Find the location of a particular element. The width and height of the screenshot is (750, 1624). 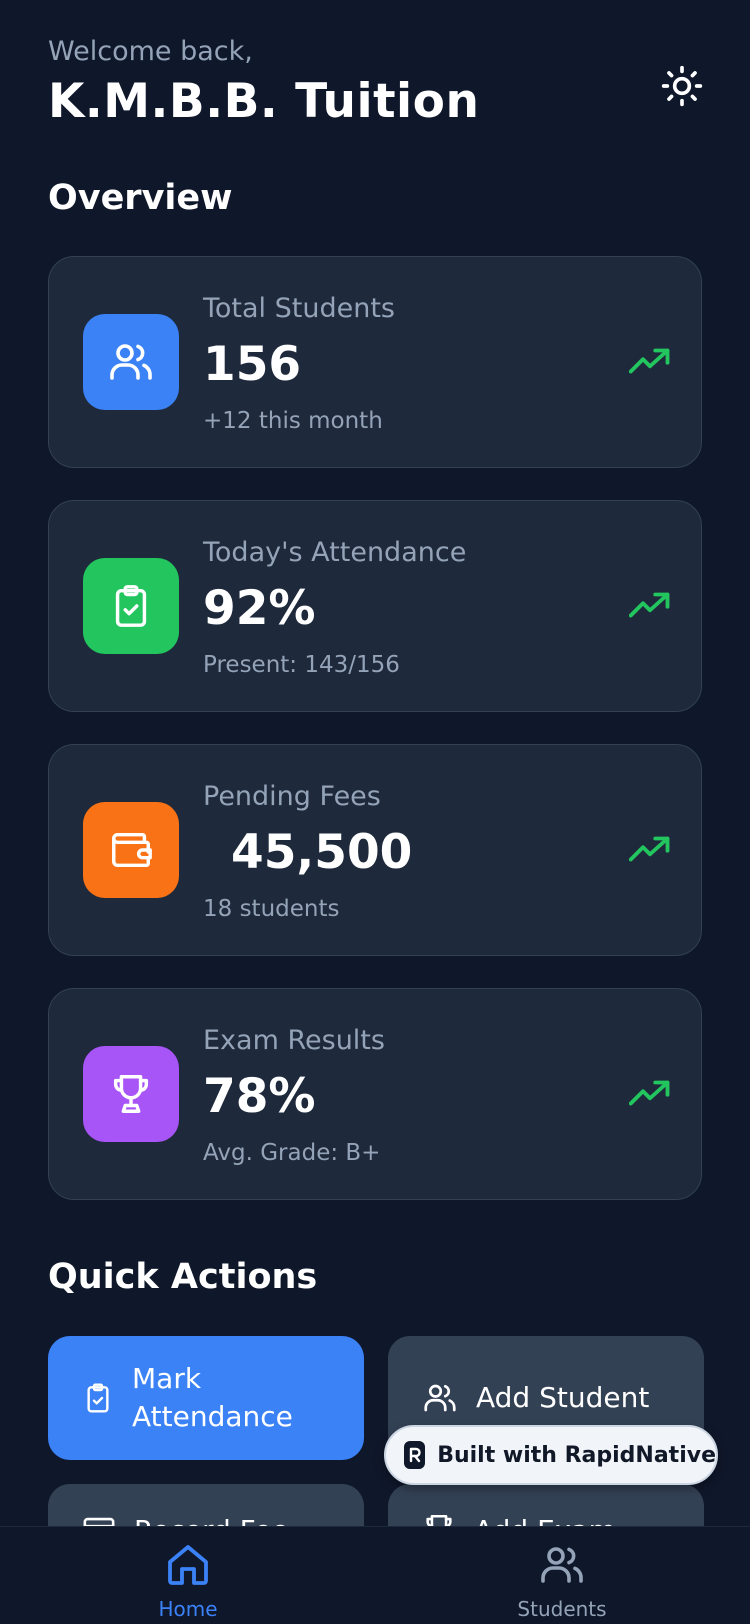

stat-label: Today's Attendance is located at coordinates (335, 552).